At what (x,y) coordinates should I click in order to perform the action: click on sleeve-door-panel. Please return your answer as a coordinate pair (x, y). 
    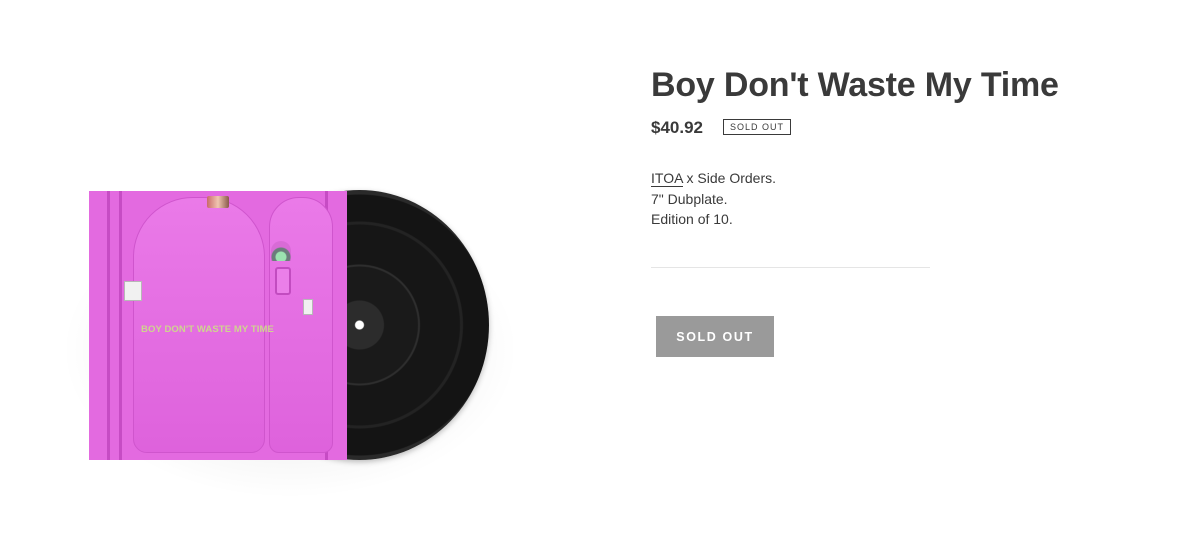
    Looking at the image, I should click on (301, 325).